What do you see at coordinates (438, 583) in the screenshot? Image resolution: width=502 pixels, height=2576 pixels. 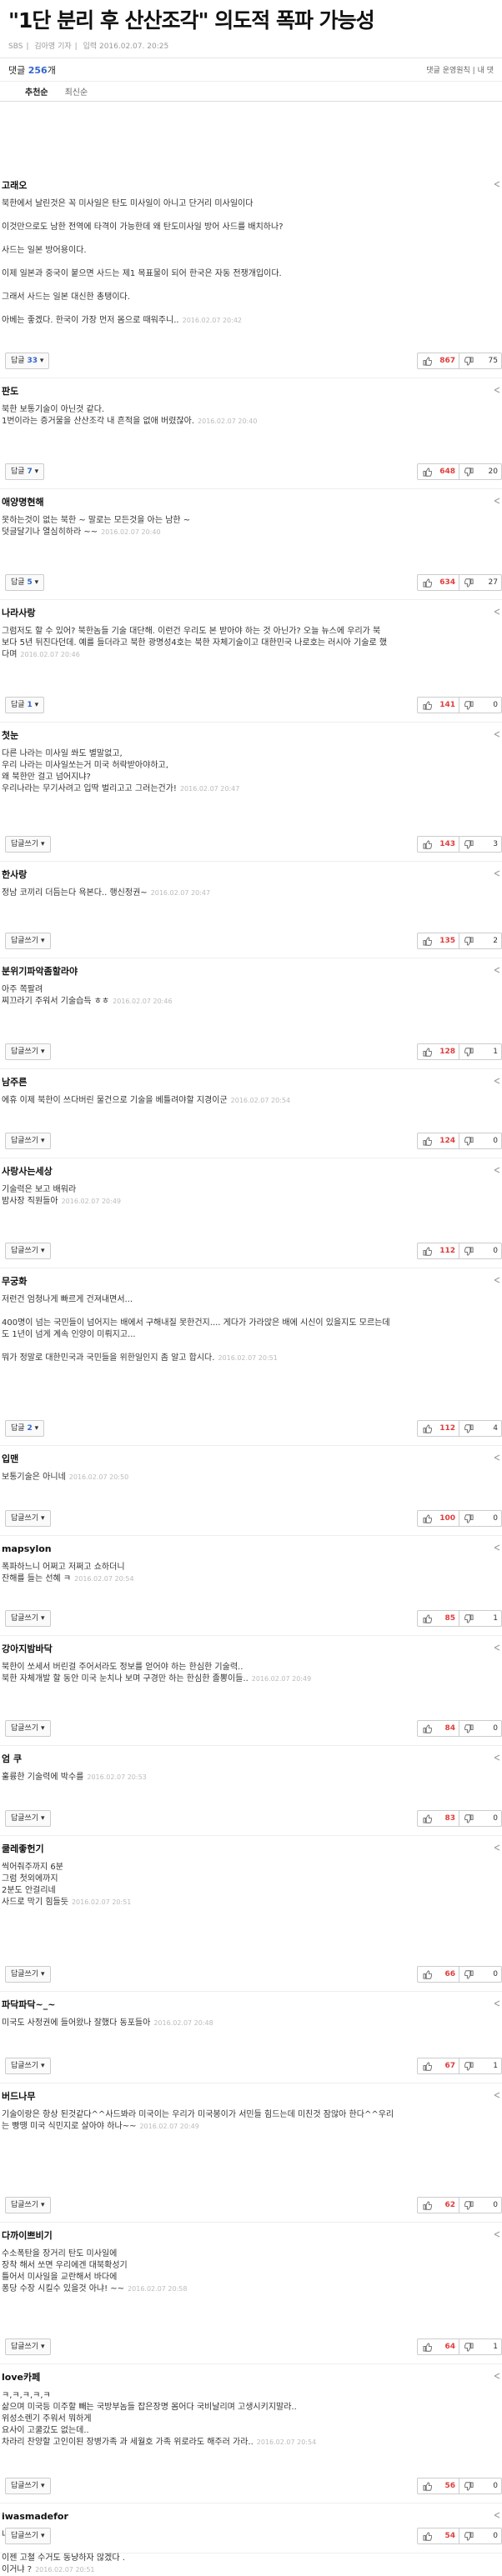 I see `like-button: 634` at bounding box center [438, 583].